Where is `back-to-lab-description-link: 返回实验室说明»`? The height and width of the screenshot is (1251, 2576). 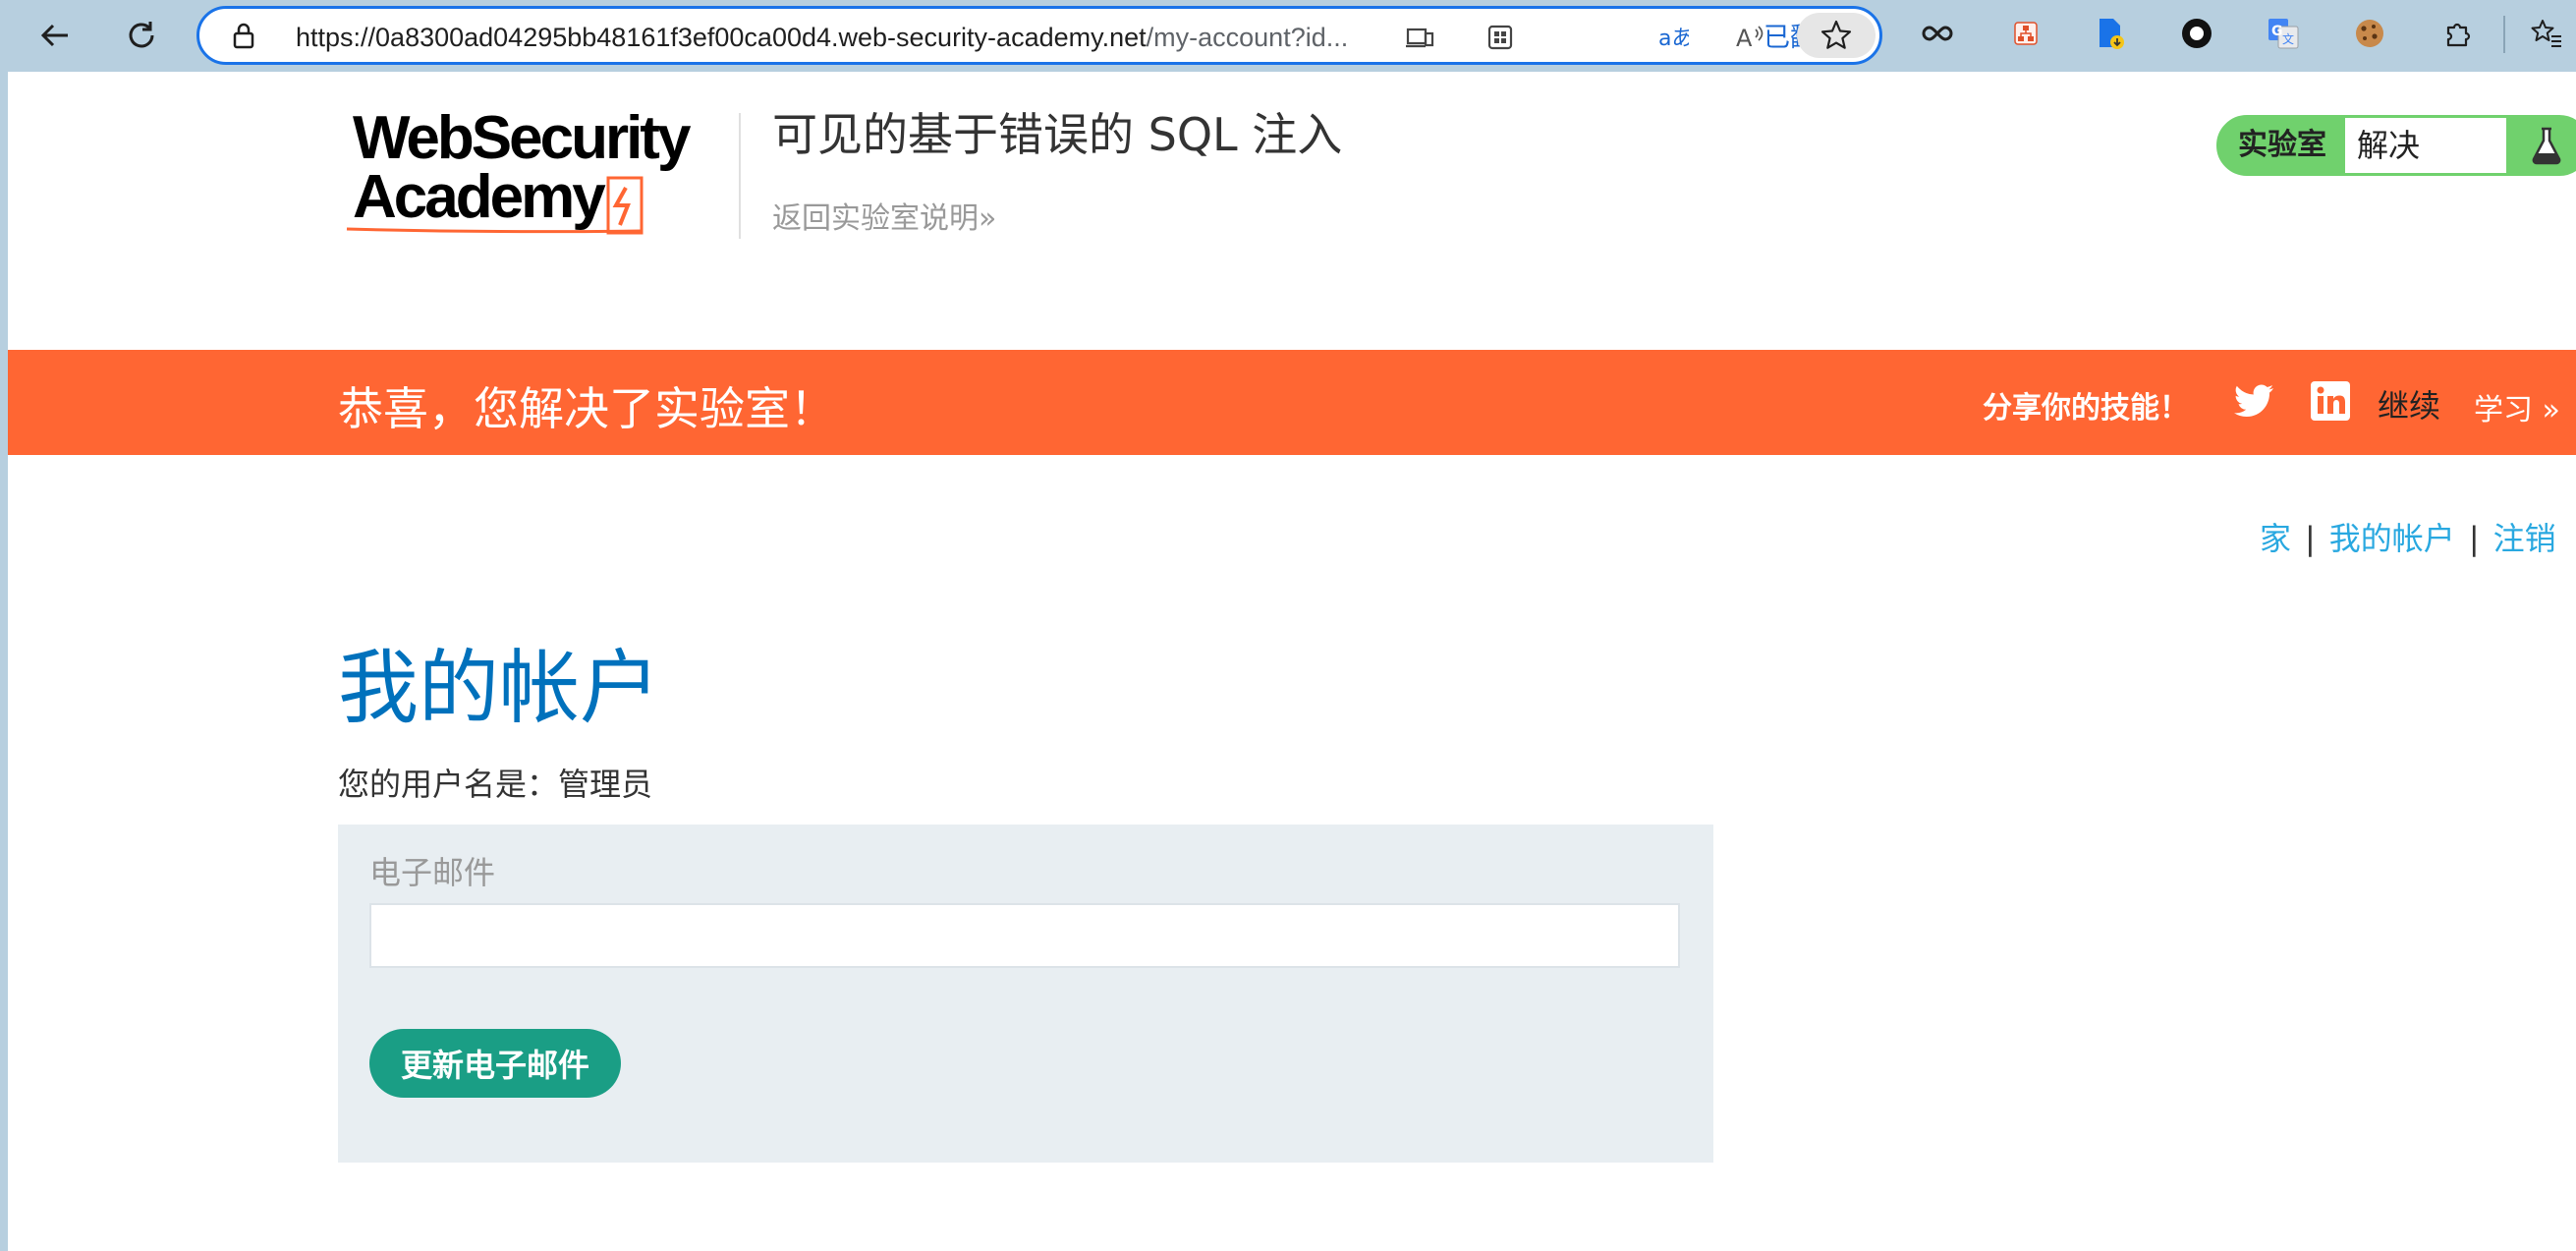
back-to-lab-description-link: 返回实验室说明» is located at coordinates (884, 215).